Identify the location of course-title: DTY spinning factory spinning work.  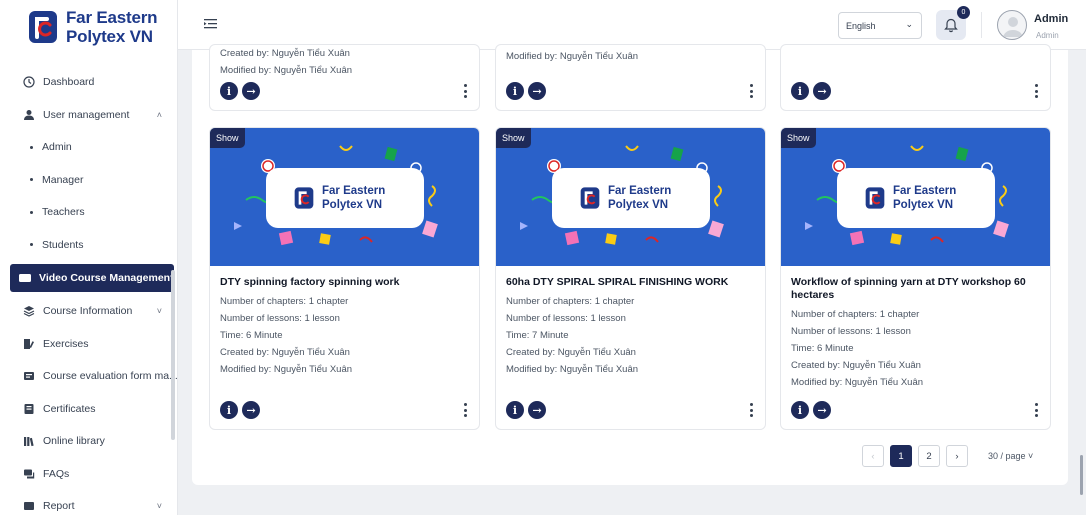
(344, 279).